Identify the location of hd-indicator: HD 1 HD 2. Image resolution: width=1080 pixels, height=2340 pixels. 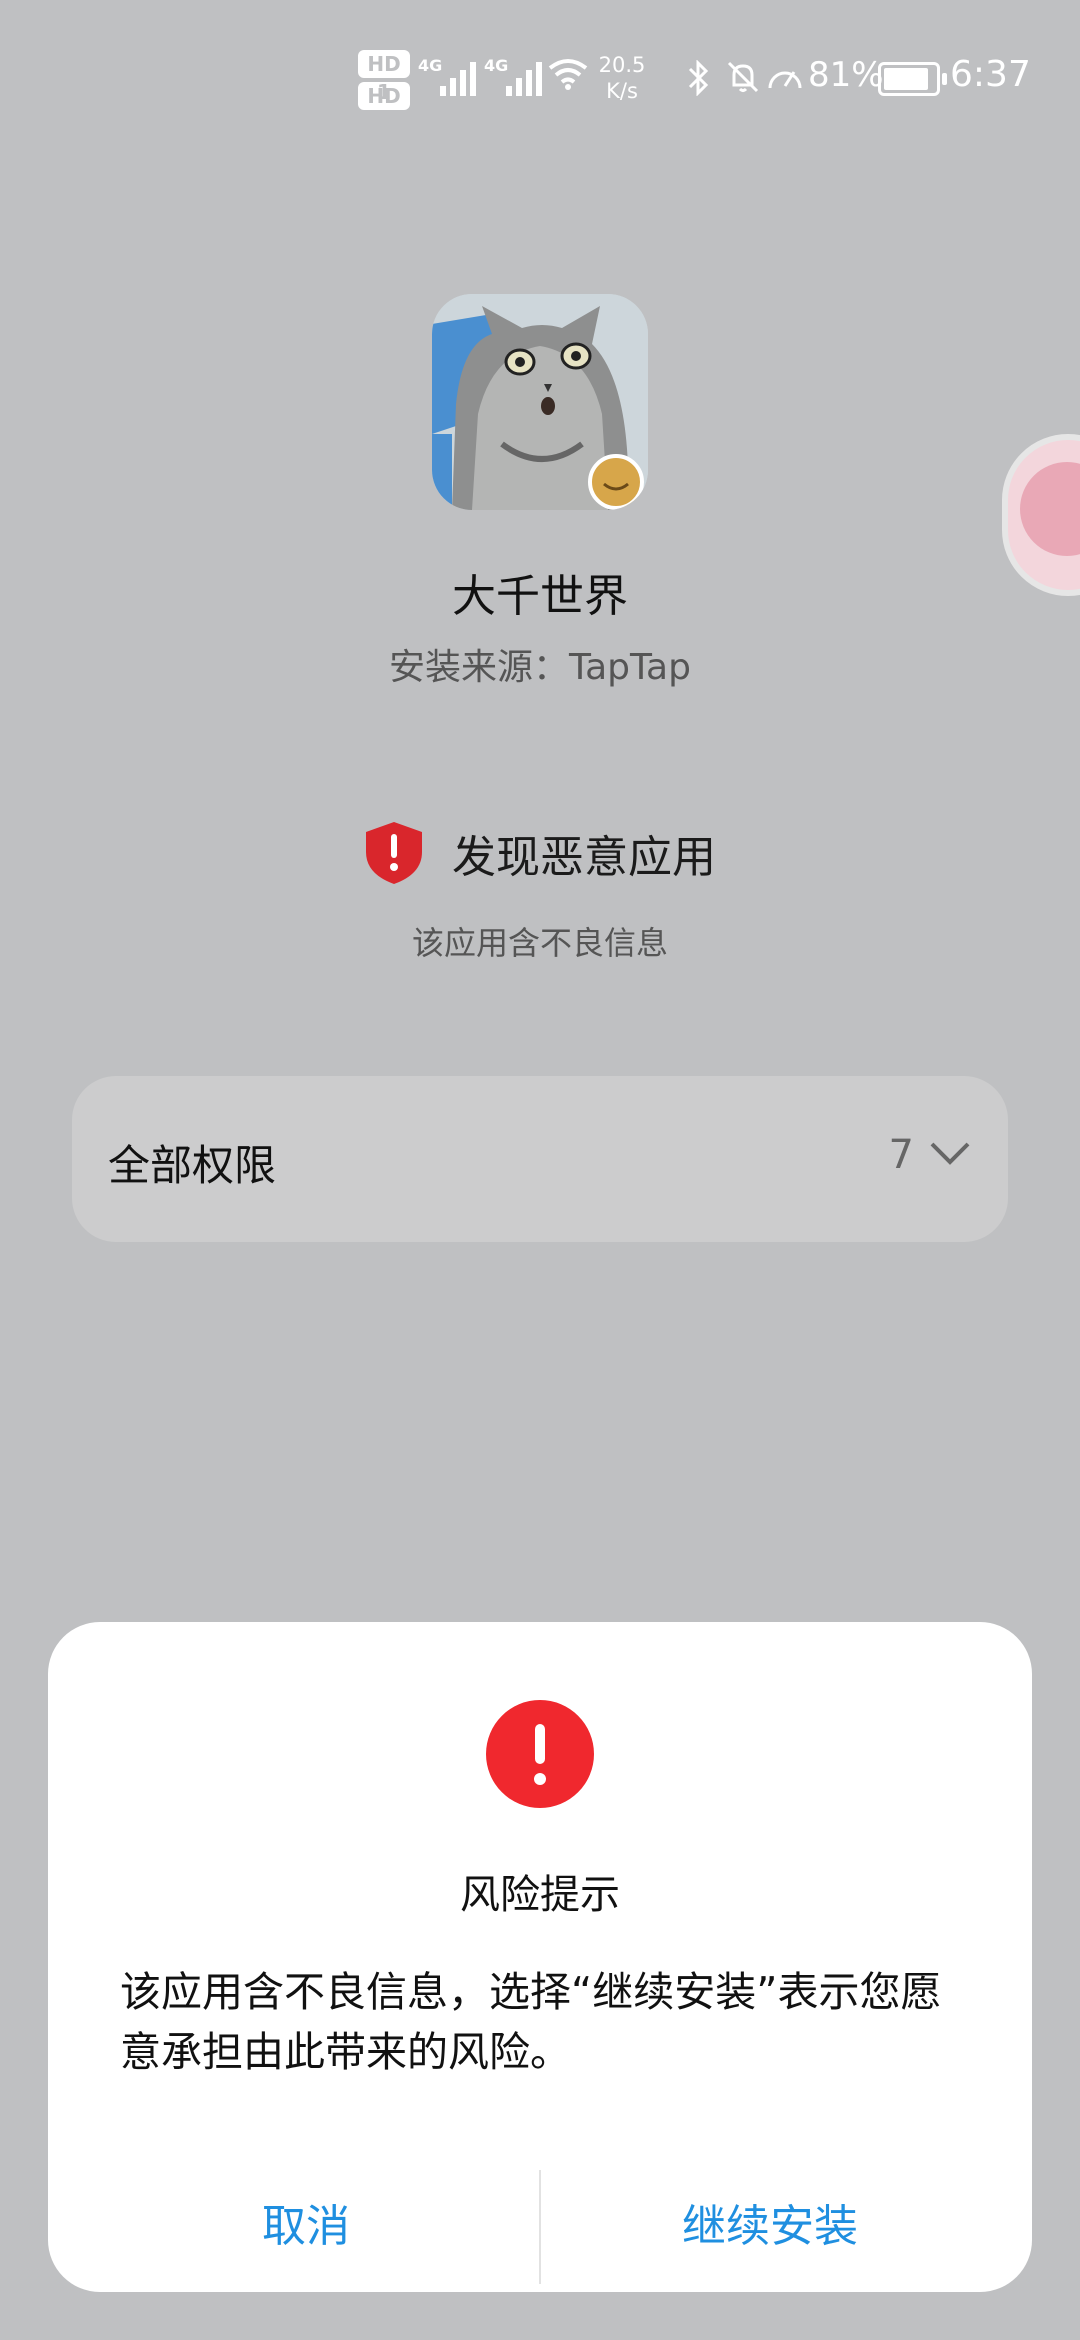
(384, 93).